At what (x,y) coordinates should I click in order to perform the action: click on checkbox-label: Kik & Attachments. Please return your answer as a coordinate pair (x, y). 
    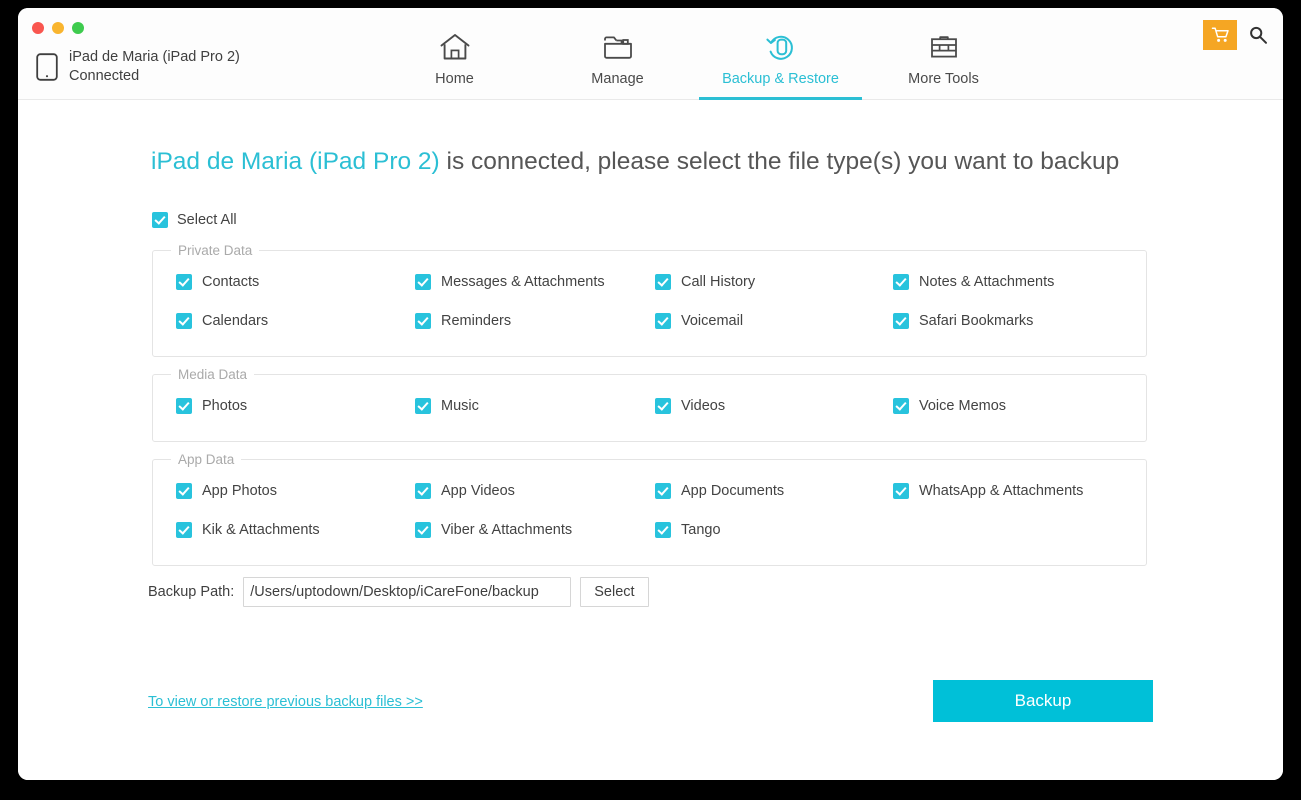
    Looking at the image, I should click on (261, 529).